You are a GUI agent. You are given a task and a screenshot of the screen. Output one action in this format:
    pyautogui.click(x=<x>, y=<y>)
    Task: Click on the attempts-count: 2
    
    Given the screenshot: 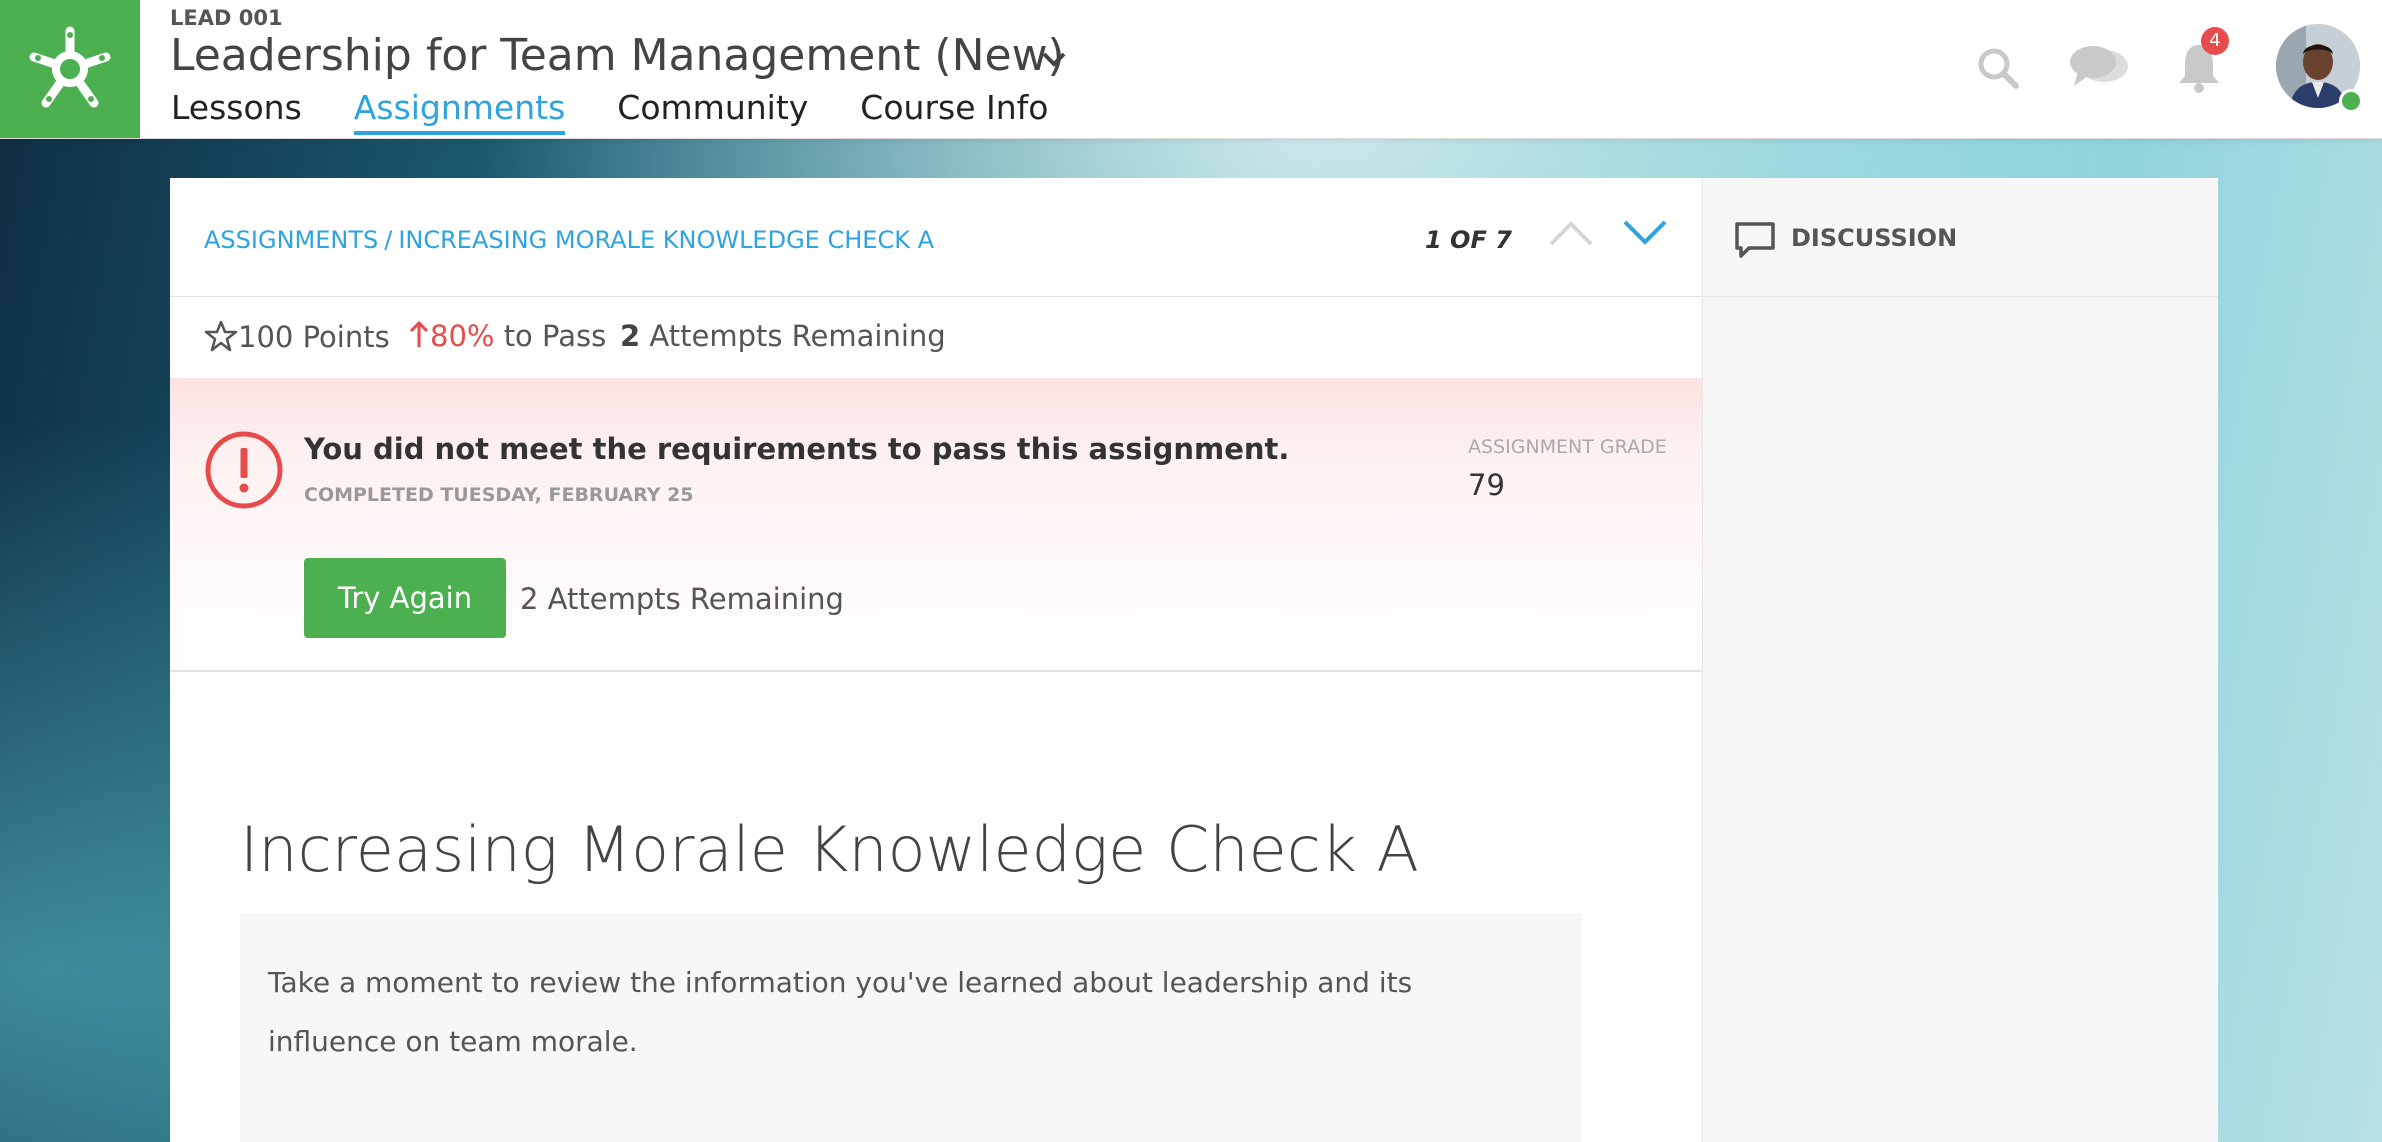 What is the action you would take?
    pyautogui.click(x=630, y=336)
    